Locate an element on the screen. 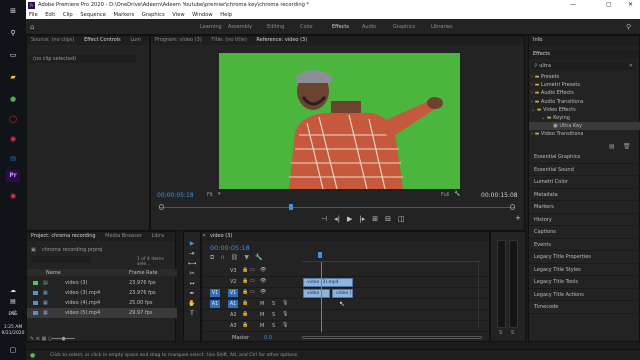 The height and width of the screenshot is (360, 640). track-label: A2 is located at coordinates (233, 315).